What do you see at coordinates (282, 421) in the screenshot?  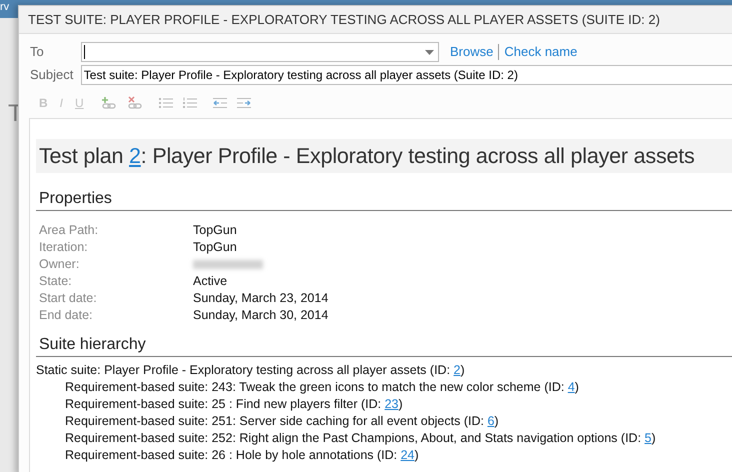 I see `suite-entry: Requirement-based suite: 251: Server side caching for all event objects (ID: 6)` at bounding box center [282, 421].